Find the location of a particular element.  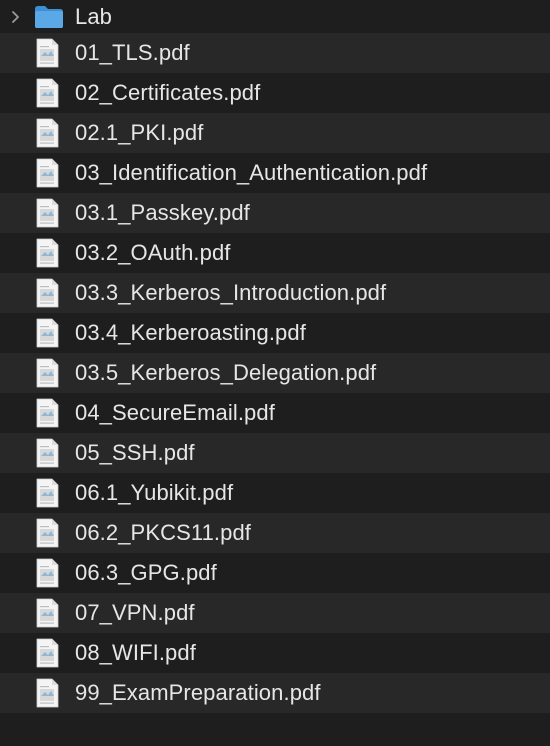

folder-icon is located at coordinates (49, 17).